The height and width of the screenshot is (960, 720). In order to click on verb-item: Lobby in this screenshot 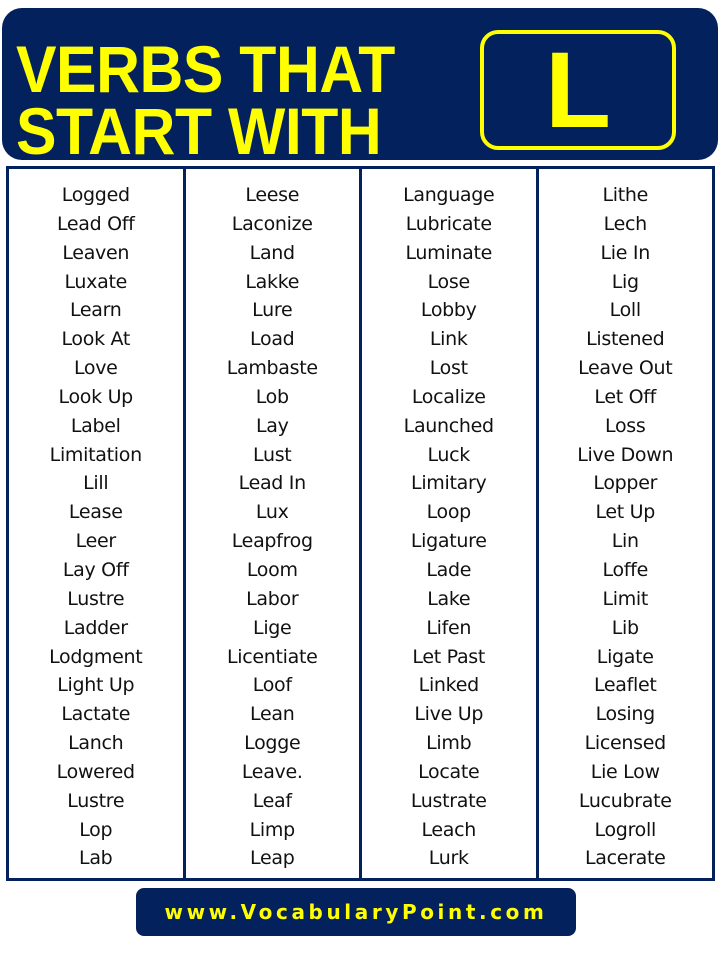, I will do `click(448, 310)`.